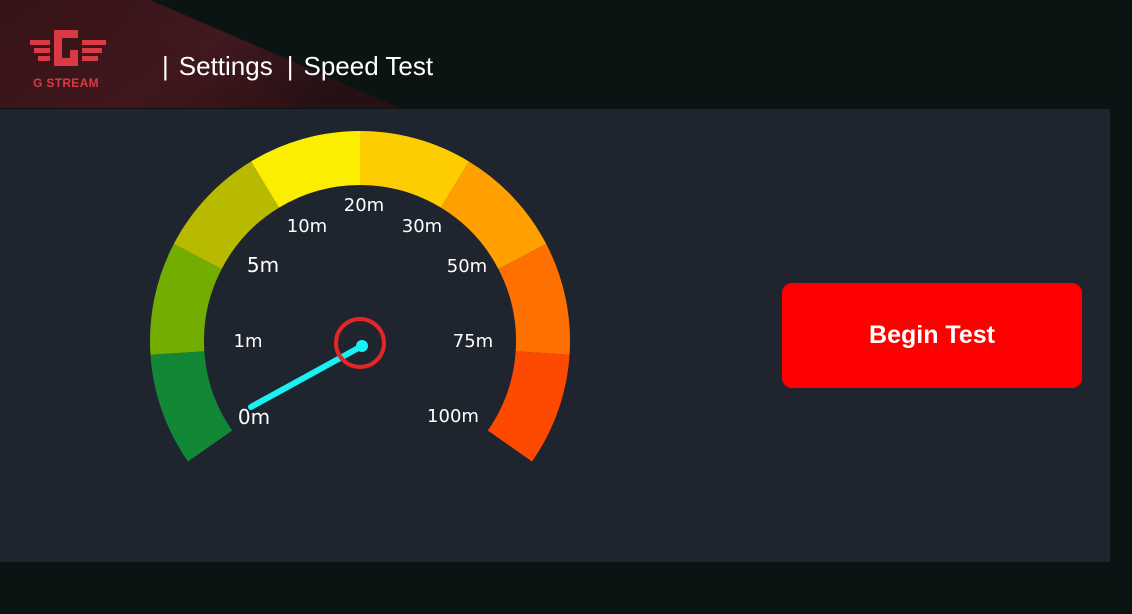 Image resolution: width=1132 pixels, height=614 pixels. I want to click on gauge-tick-label: 100m, so click(453, 416).